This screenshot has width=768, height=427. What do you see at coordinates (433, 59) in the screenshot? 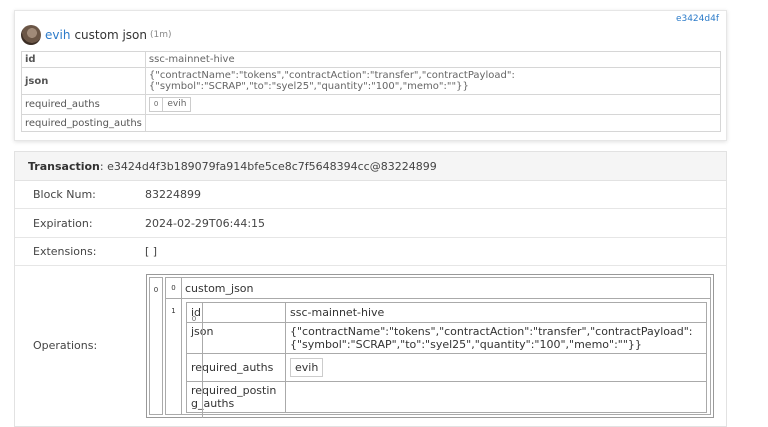
I see `row-value-id: ssc-mainnet-hive` at bounding box center [433, 59].